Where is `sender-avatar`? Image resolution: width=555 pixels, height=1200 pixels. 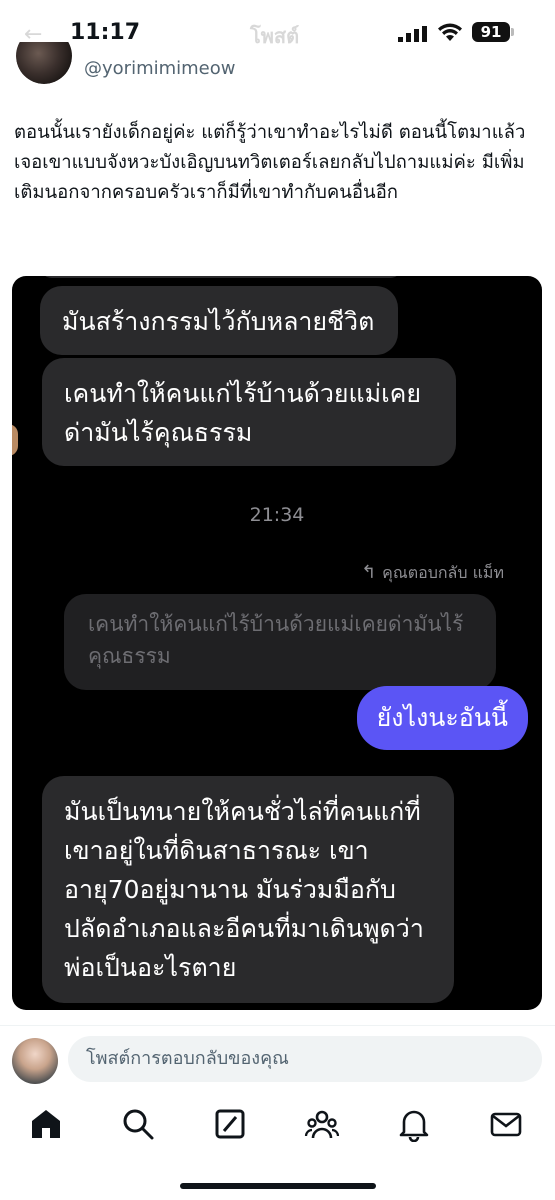 sender-avatar is located at coordinates (15, 440).